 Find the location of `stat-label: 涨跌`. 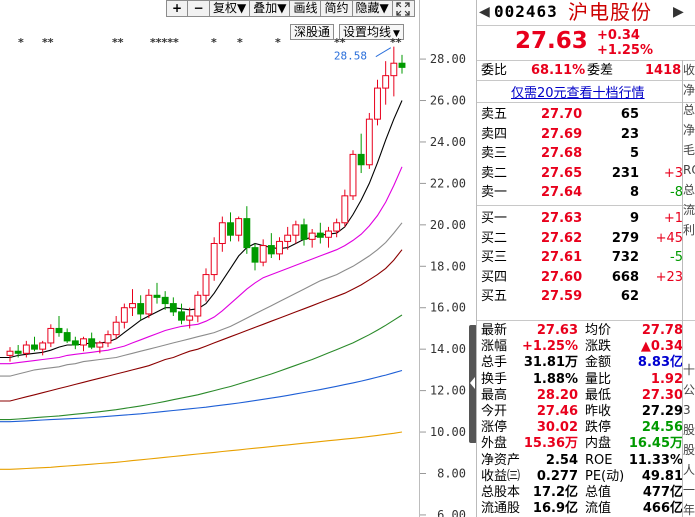

stat-label: 涨跌 is located at coordinates (598, 347).